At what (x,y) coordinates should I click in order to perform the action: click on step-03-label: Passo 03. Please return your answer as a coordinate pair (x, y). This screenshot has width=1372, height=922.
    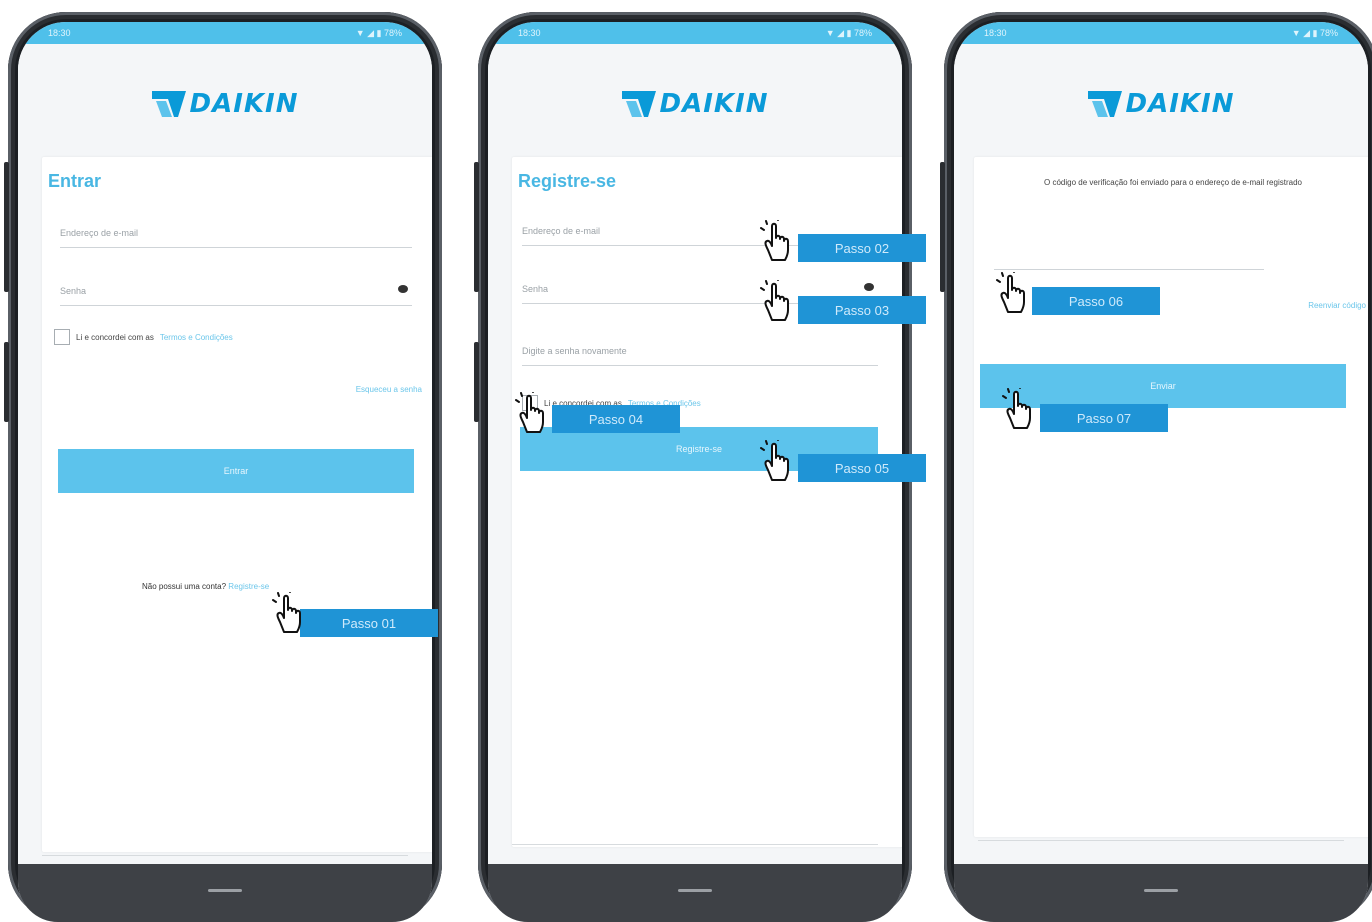
    Looking at the image, I should click on (862, 310).